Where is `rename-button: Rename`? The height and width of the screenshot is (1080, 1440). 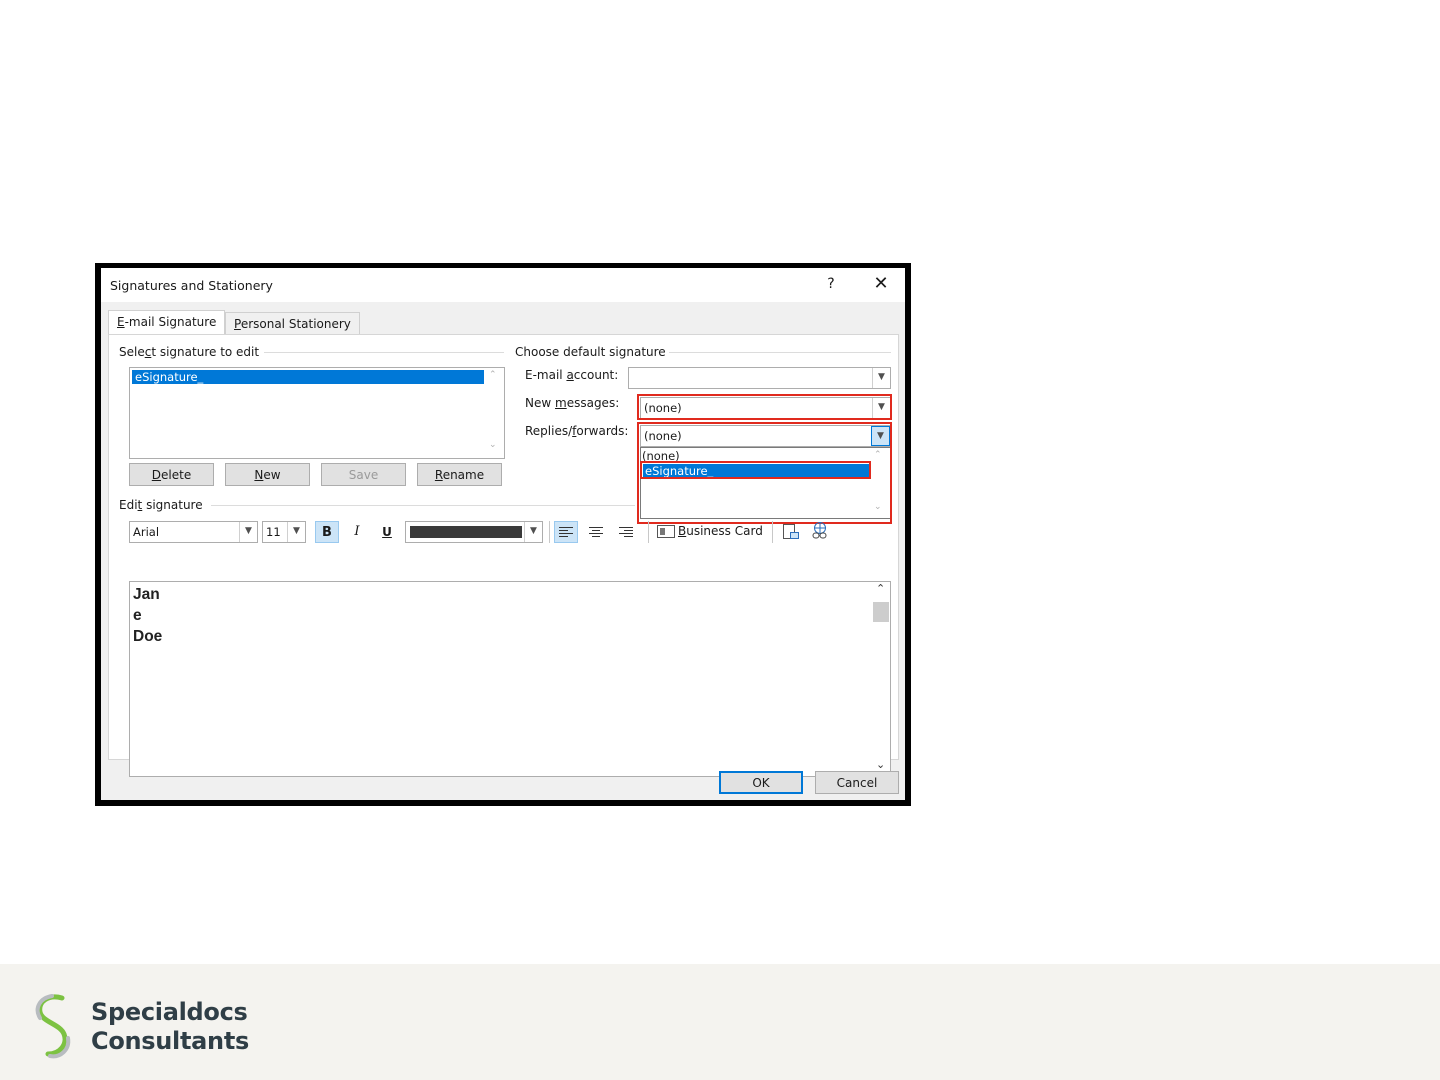 rename-button: Rename is located at coordinates (459, 474).